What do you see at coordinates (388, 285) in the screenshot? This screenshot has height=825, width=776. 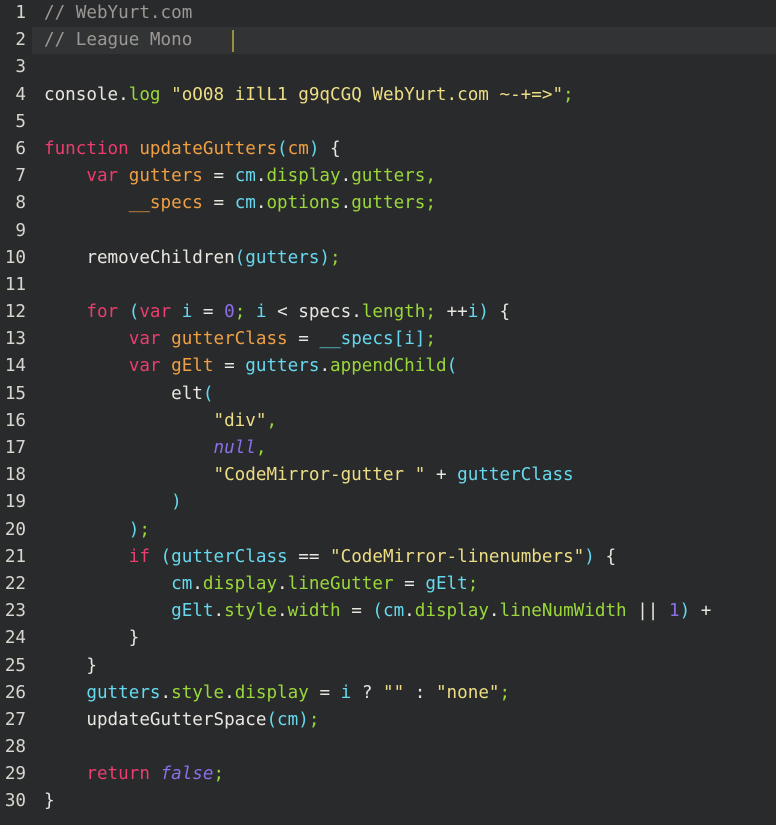 I see `code-line: 11` at bounding box center [388, 285].